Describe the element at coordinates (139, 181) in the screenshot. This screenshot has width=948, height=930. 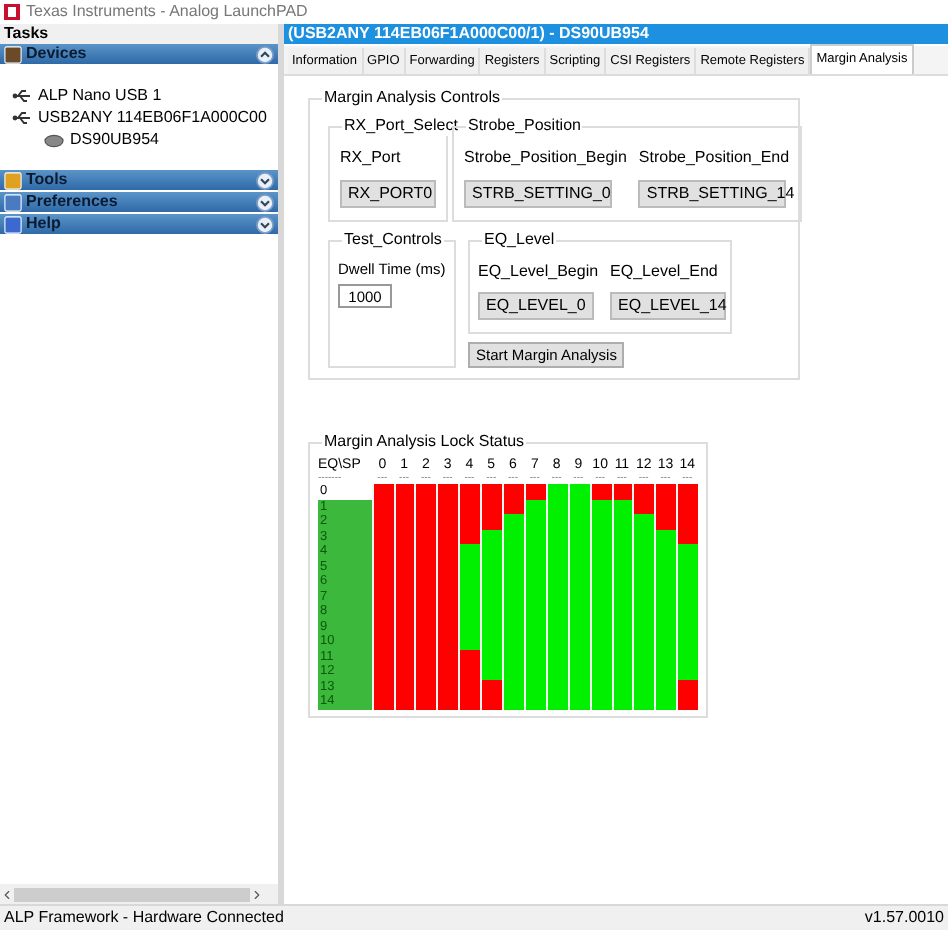
I see `section-header: Tools` at that location.